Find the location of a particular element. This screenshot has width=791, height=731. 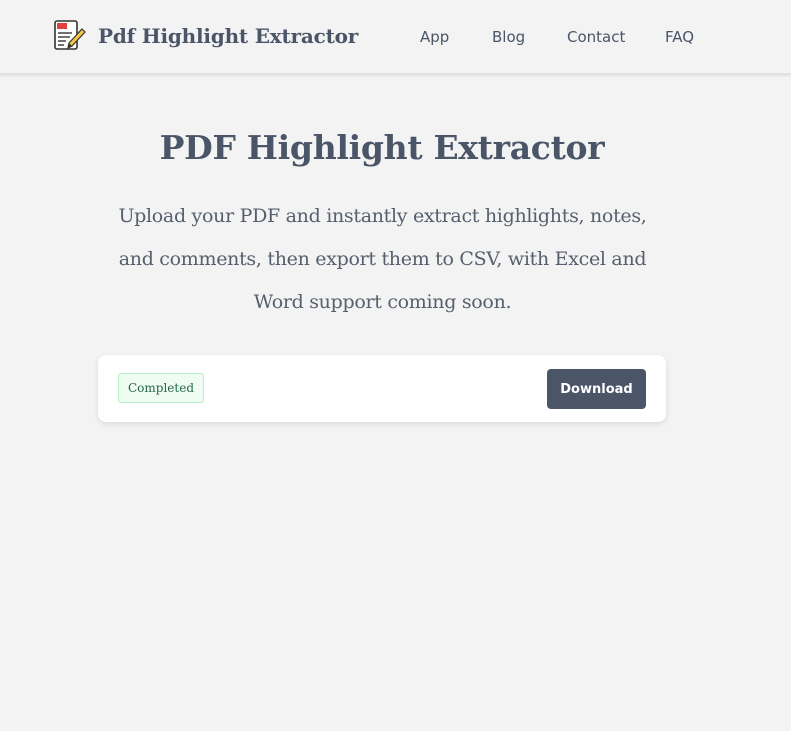

logo-link: Pdf Highlight Extractor is located at coordinates (205, 36).